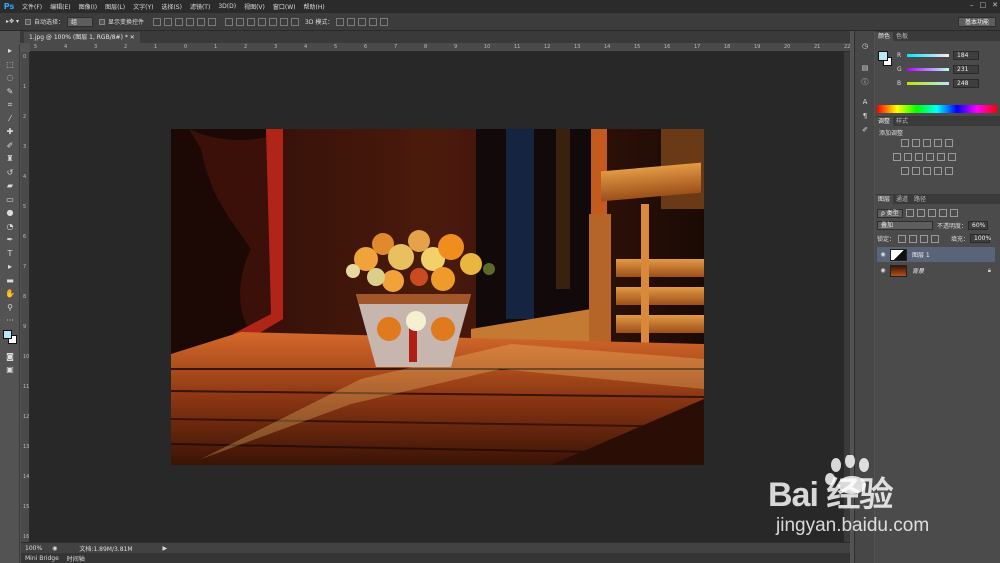 The width and height of the screenshot is (1000, 563). I want to click on distribute-hcenter-icon, so click(273, 21).